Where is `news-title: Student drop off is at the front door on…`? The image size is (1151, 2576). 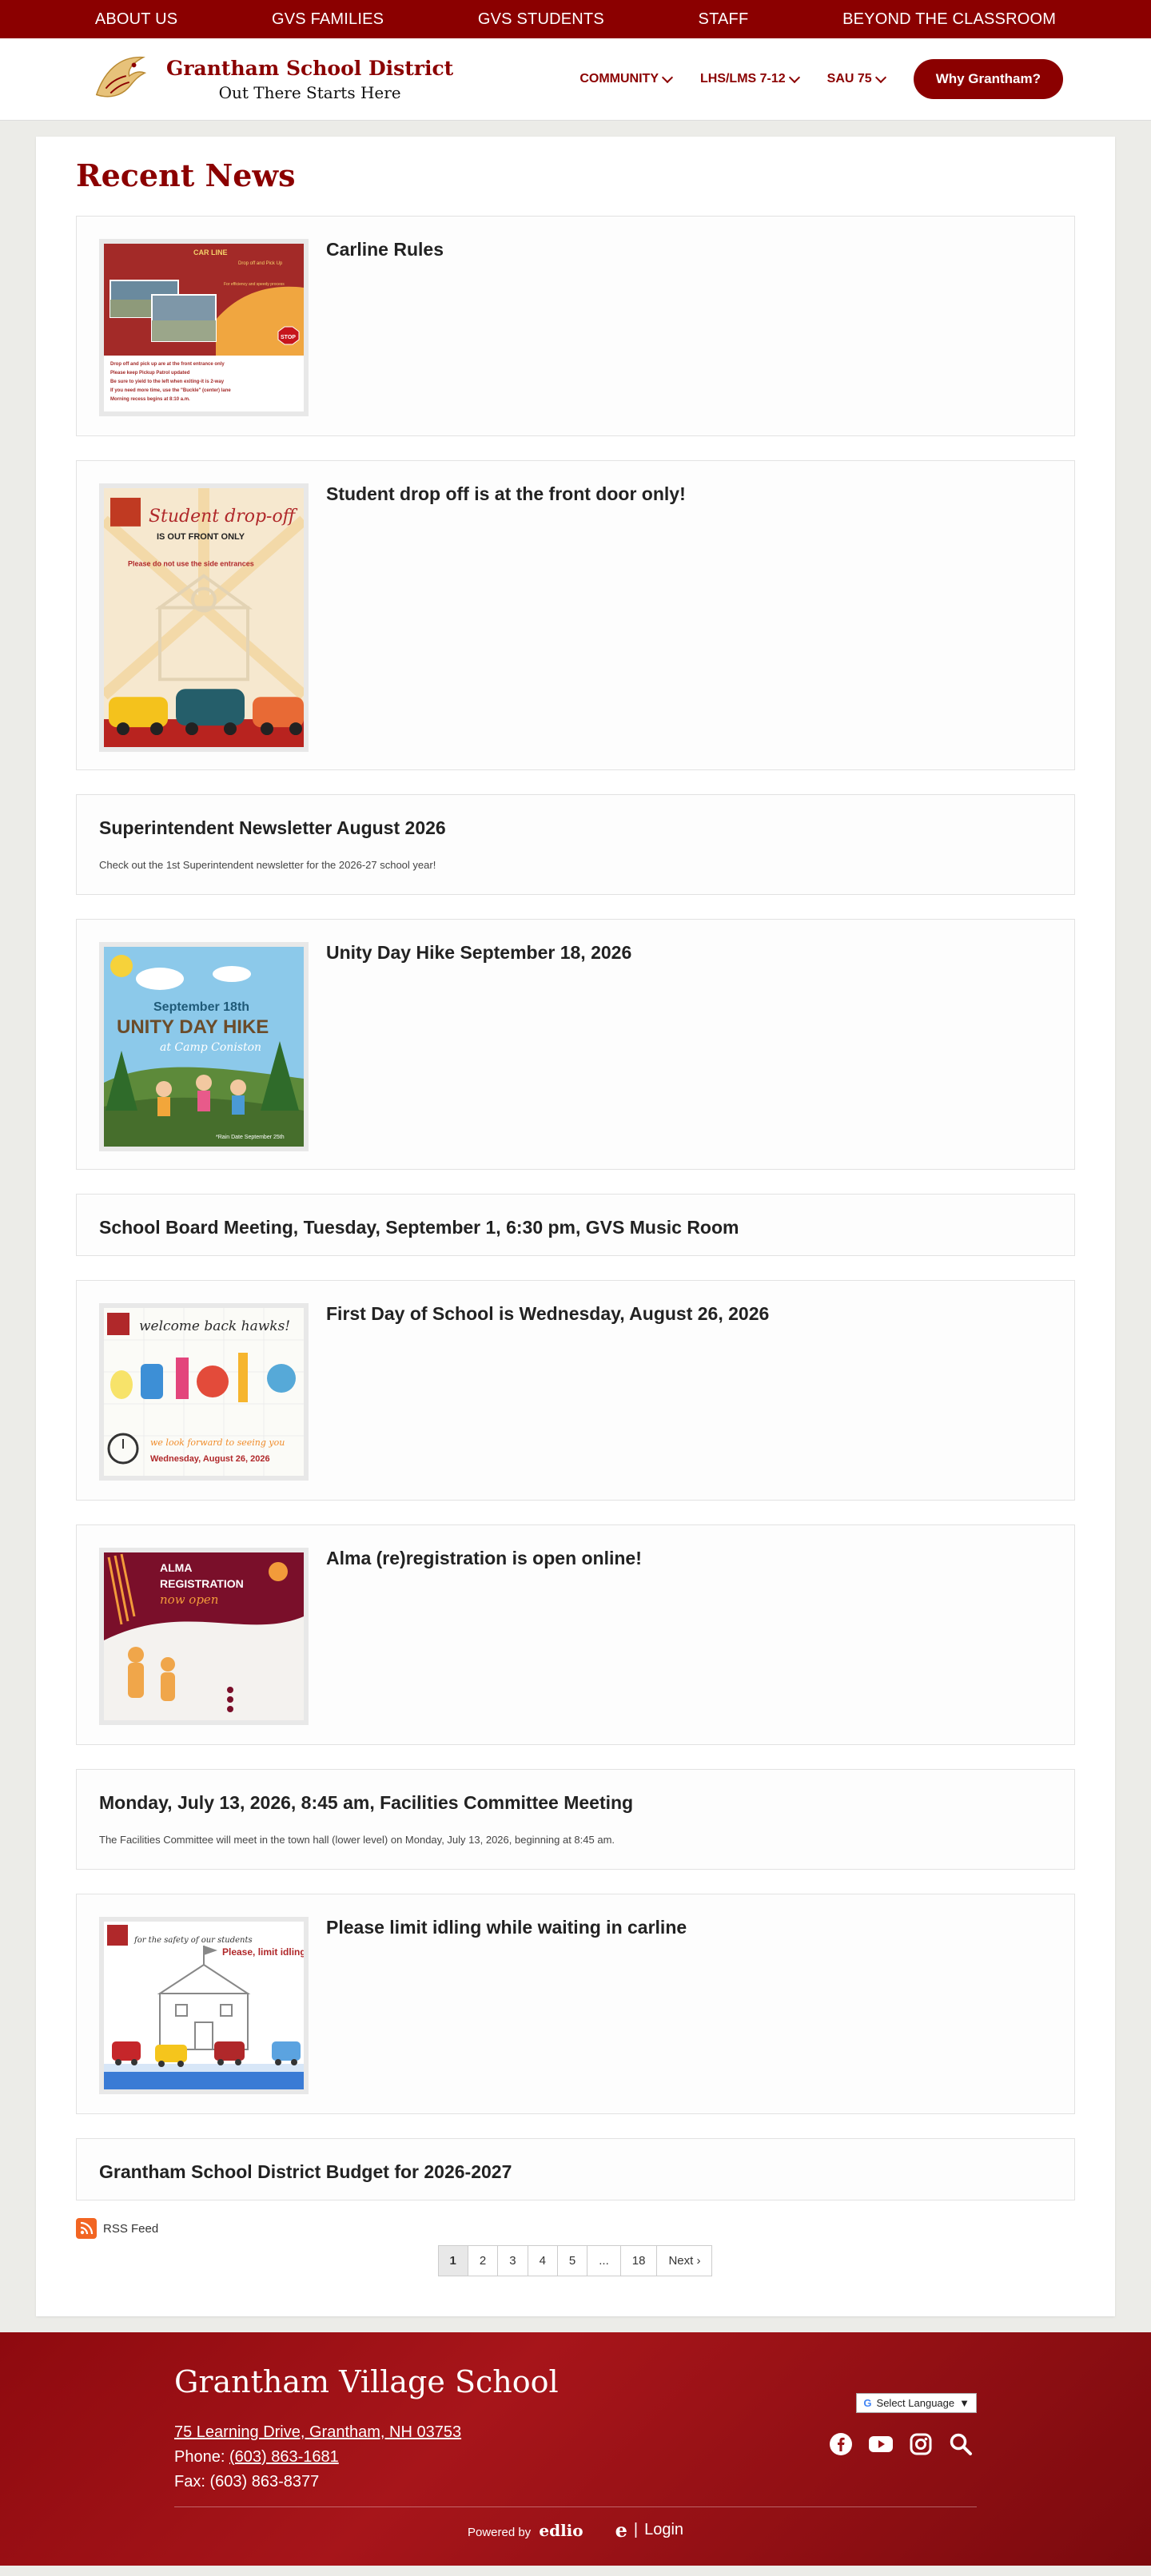
news-title: Student drop off is at the front door on… is located at coordinates (506, 494).